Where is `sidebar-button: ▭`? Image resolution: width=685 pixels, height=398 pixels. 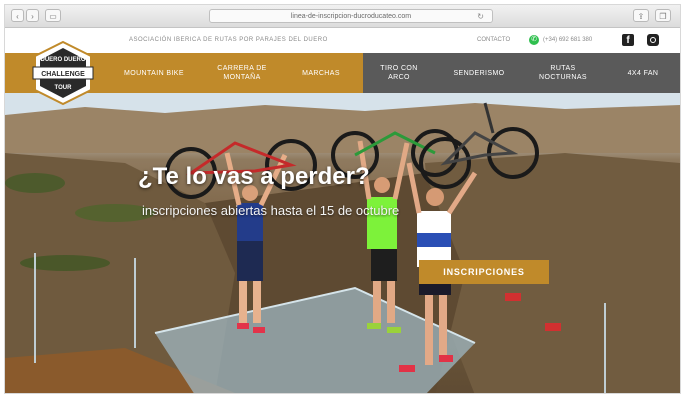
sidebar-button: ▭ is located at coordinates (53, 15).